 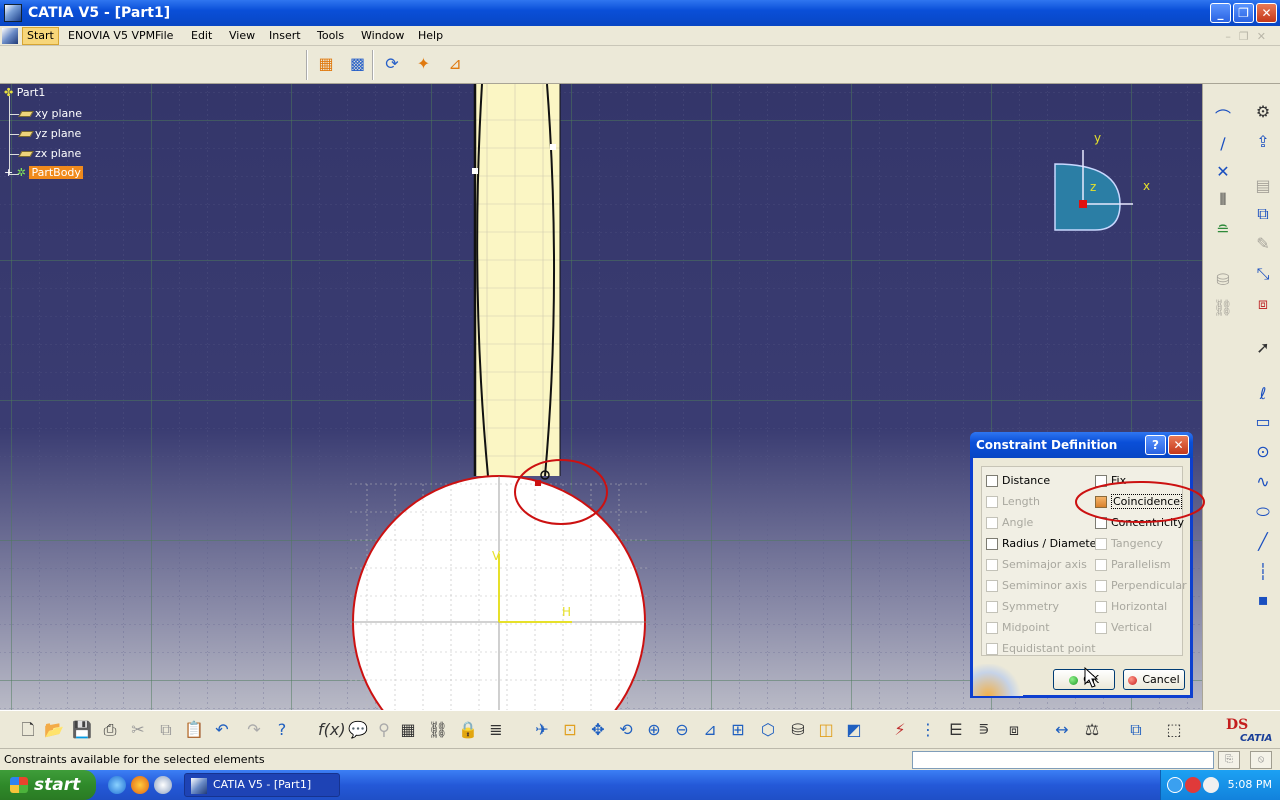 What do you see at coordinates (1223, 172) in the screenshot?
I see `trim-icon: ✕` at bounding box center [1223, 172].